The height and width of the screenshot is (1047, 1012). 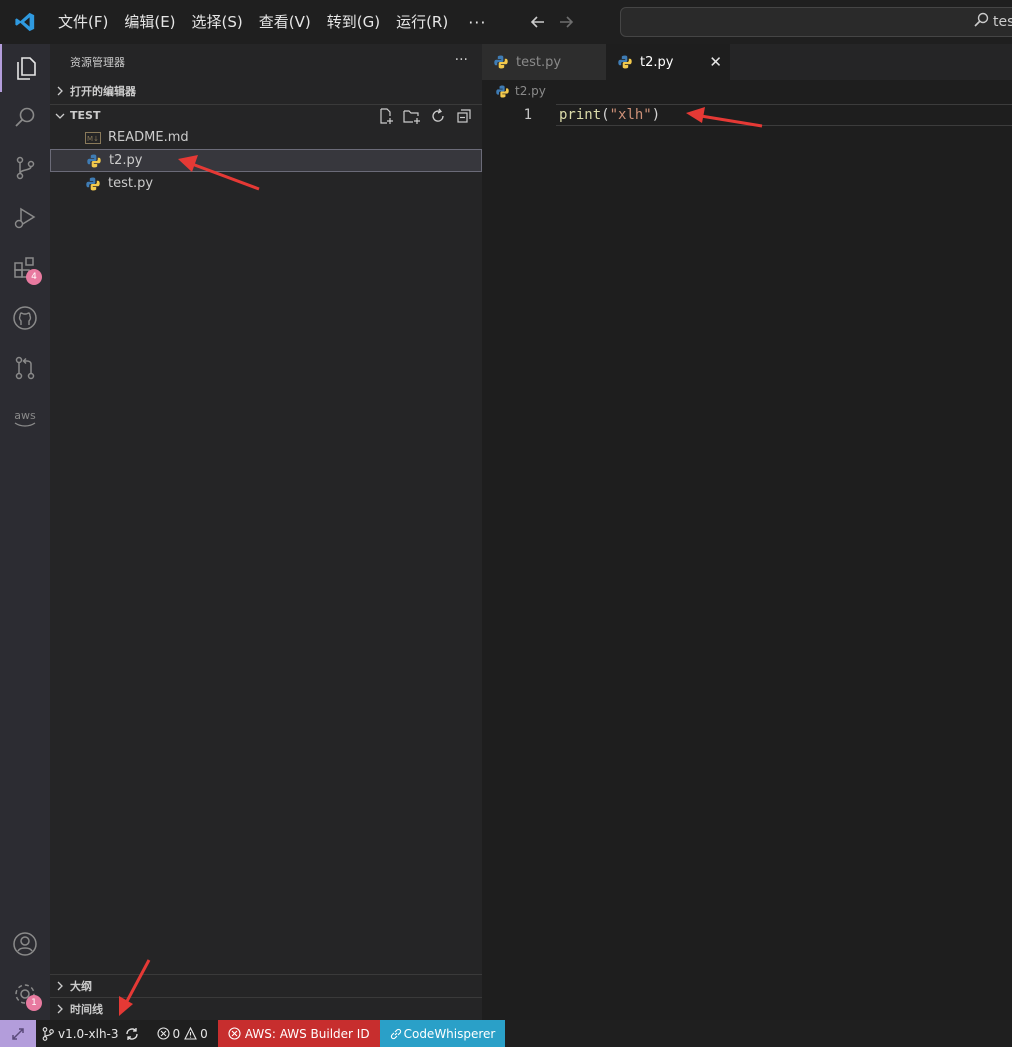 I want to click on warning-icon, so click(x=191, y=1033).